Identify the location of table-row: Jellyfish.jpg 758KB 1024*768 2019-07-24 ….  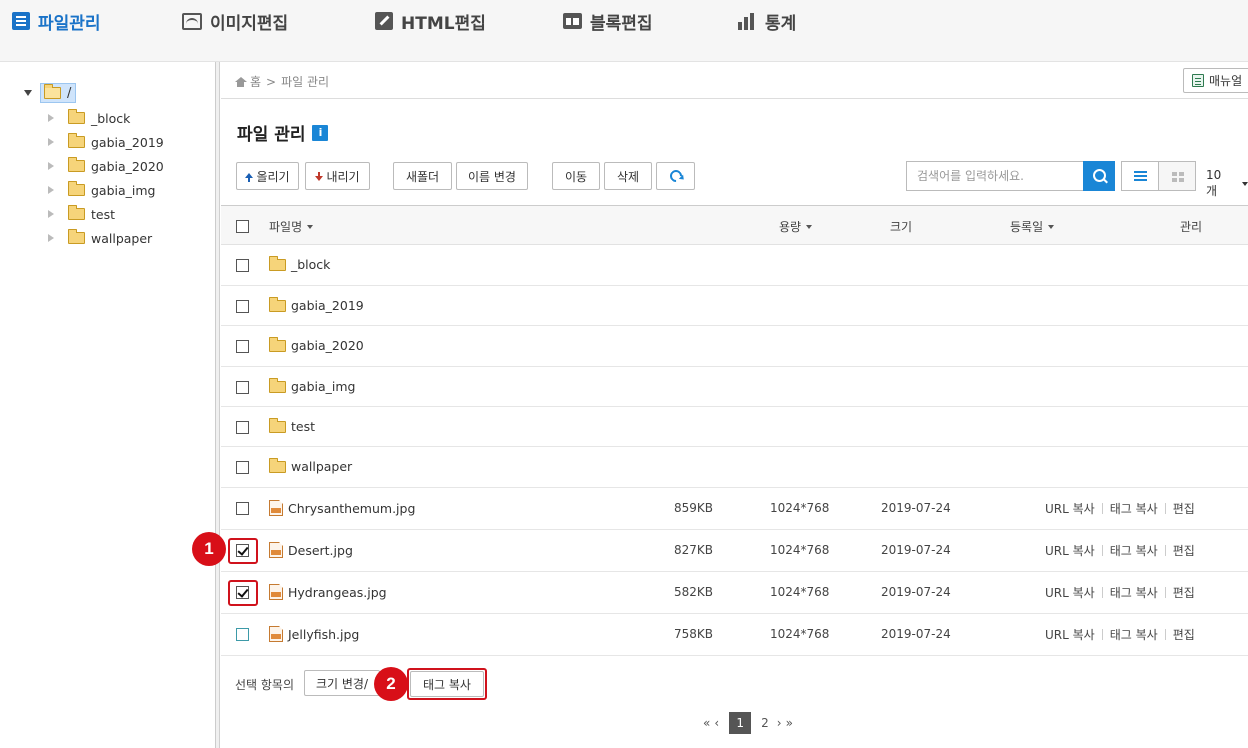
(734, 635).